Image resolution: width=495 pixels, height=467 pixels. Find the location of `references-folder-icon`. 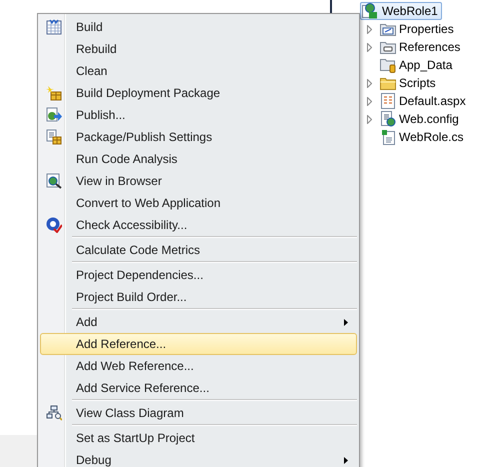

references-folder-icon is located at coordinates (388, 47).